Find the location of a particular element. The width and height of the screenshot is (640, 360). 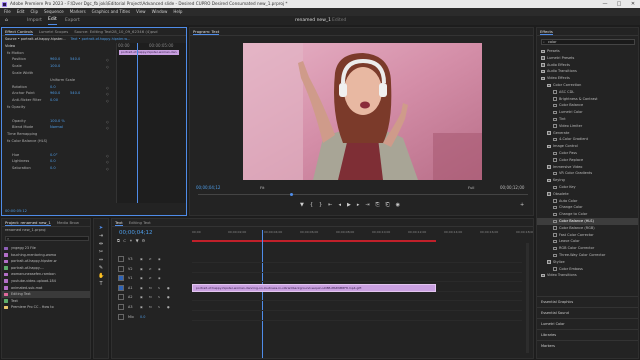

effects-folder: Video Effects is located at coordinates (587, 78).